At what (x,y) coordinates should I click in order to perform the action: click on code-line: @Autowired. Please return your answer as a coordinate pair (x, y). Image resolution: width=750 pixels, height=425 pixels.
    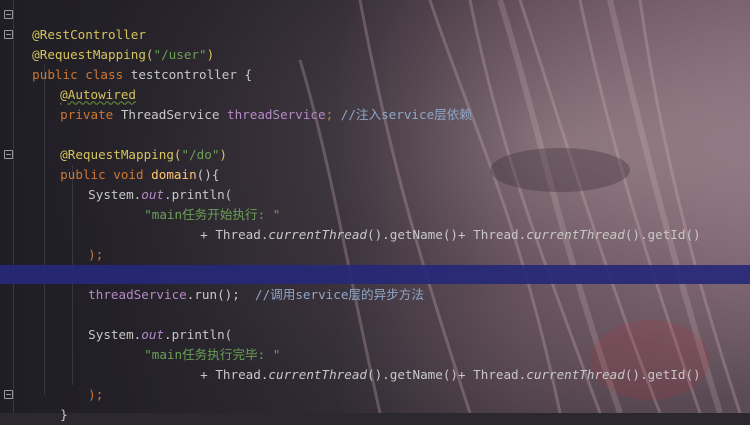
    Looking at the image, I should click on (90, 83).